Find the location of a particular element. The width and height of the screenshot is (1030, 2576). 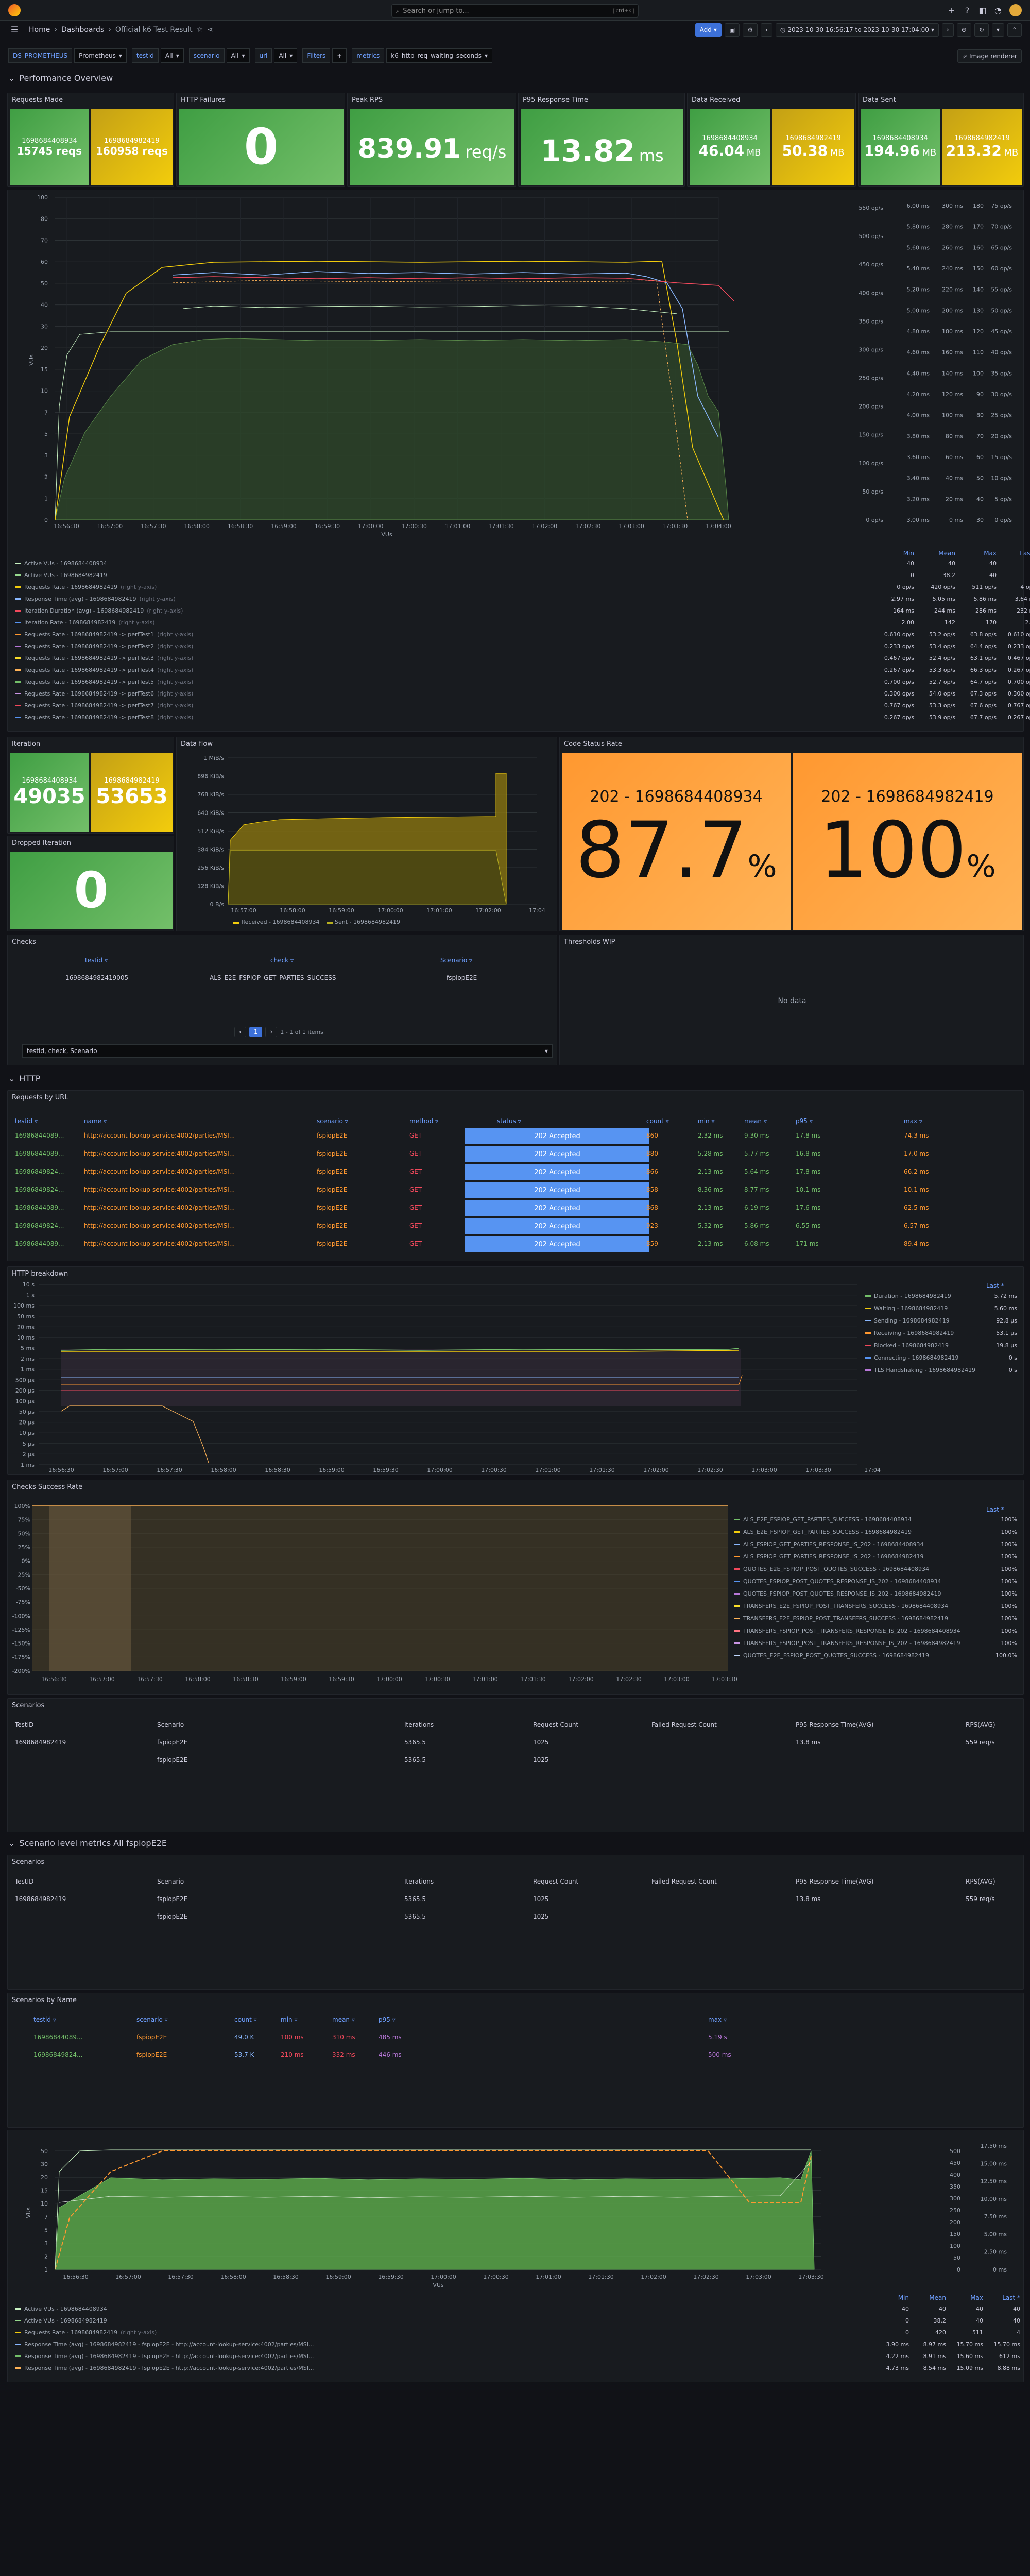

legend-item: Waiting - 1698684982419 is located at coordinates (907, 1308).